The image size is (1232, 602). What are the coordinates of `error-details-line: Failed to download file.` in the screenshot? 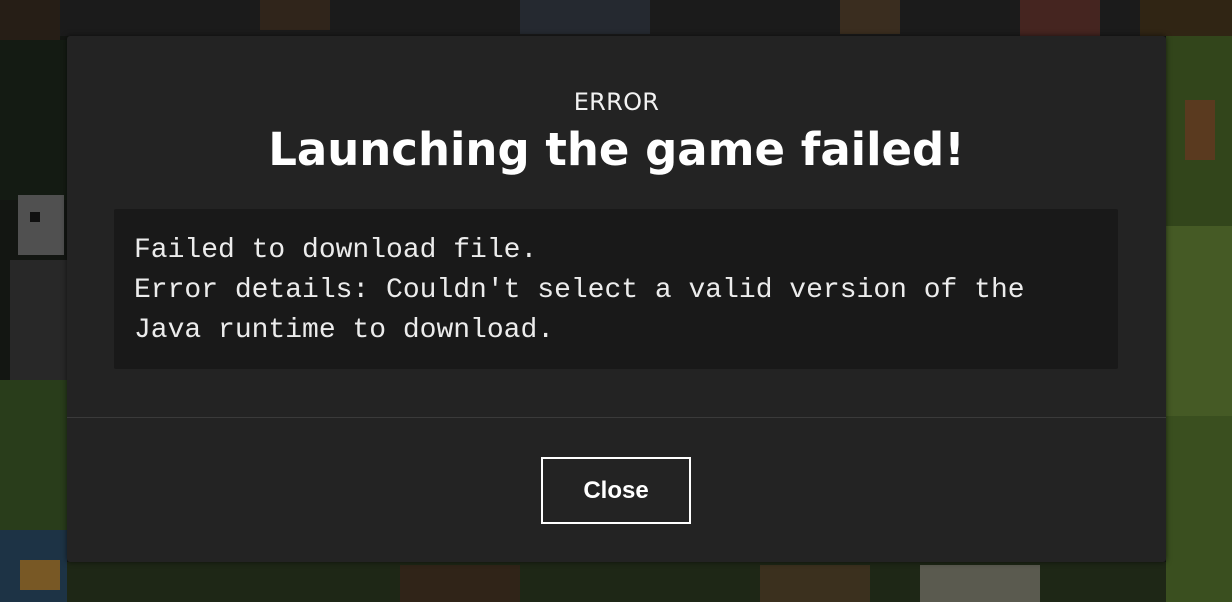 It's located at (336, 250).